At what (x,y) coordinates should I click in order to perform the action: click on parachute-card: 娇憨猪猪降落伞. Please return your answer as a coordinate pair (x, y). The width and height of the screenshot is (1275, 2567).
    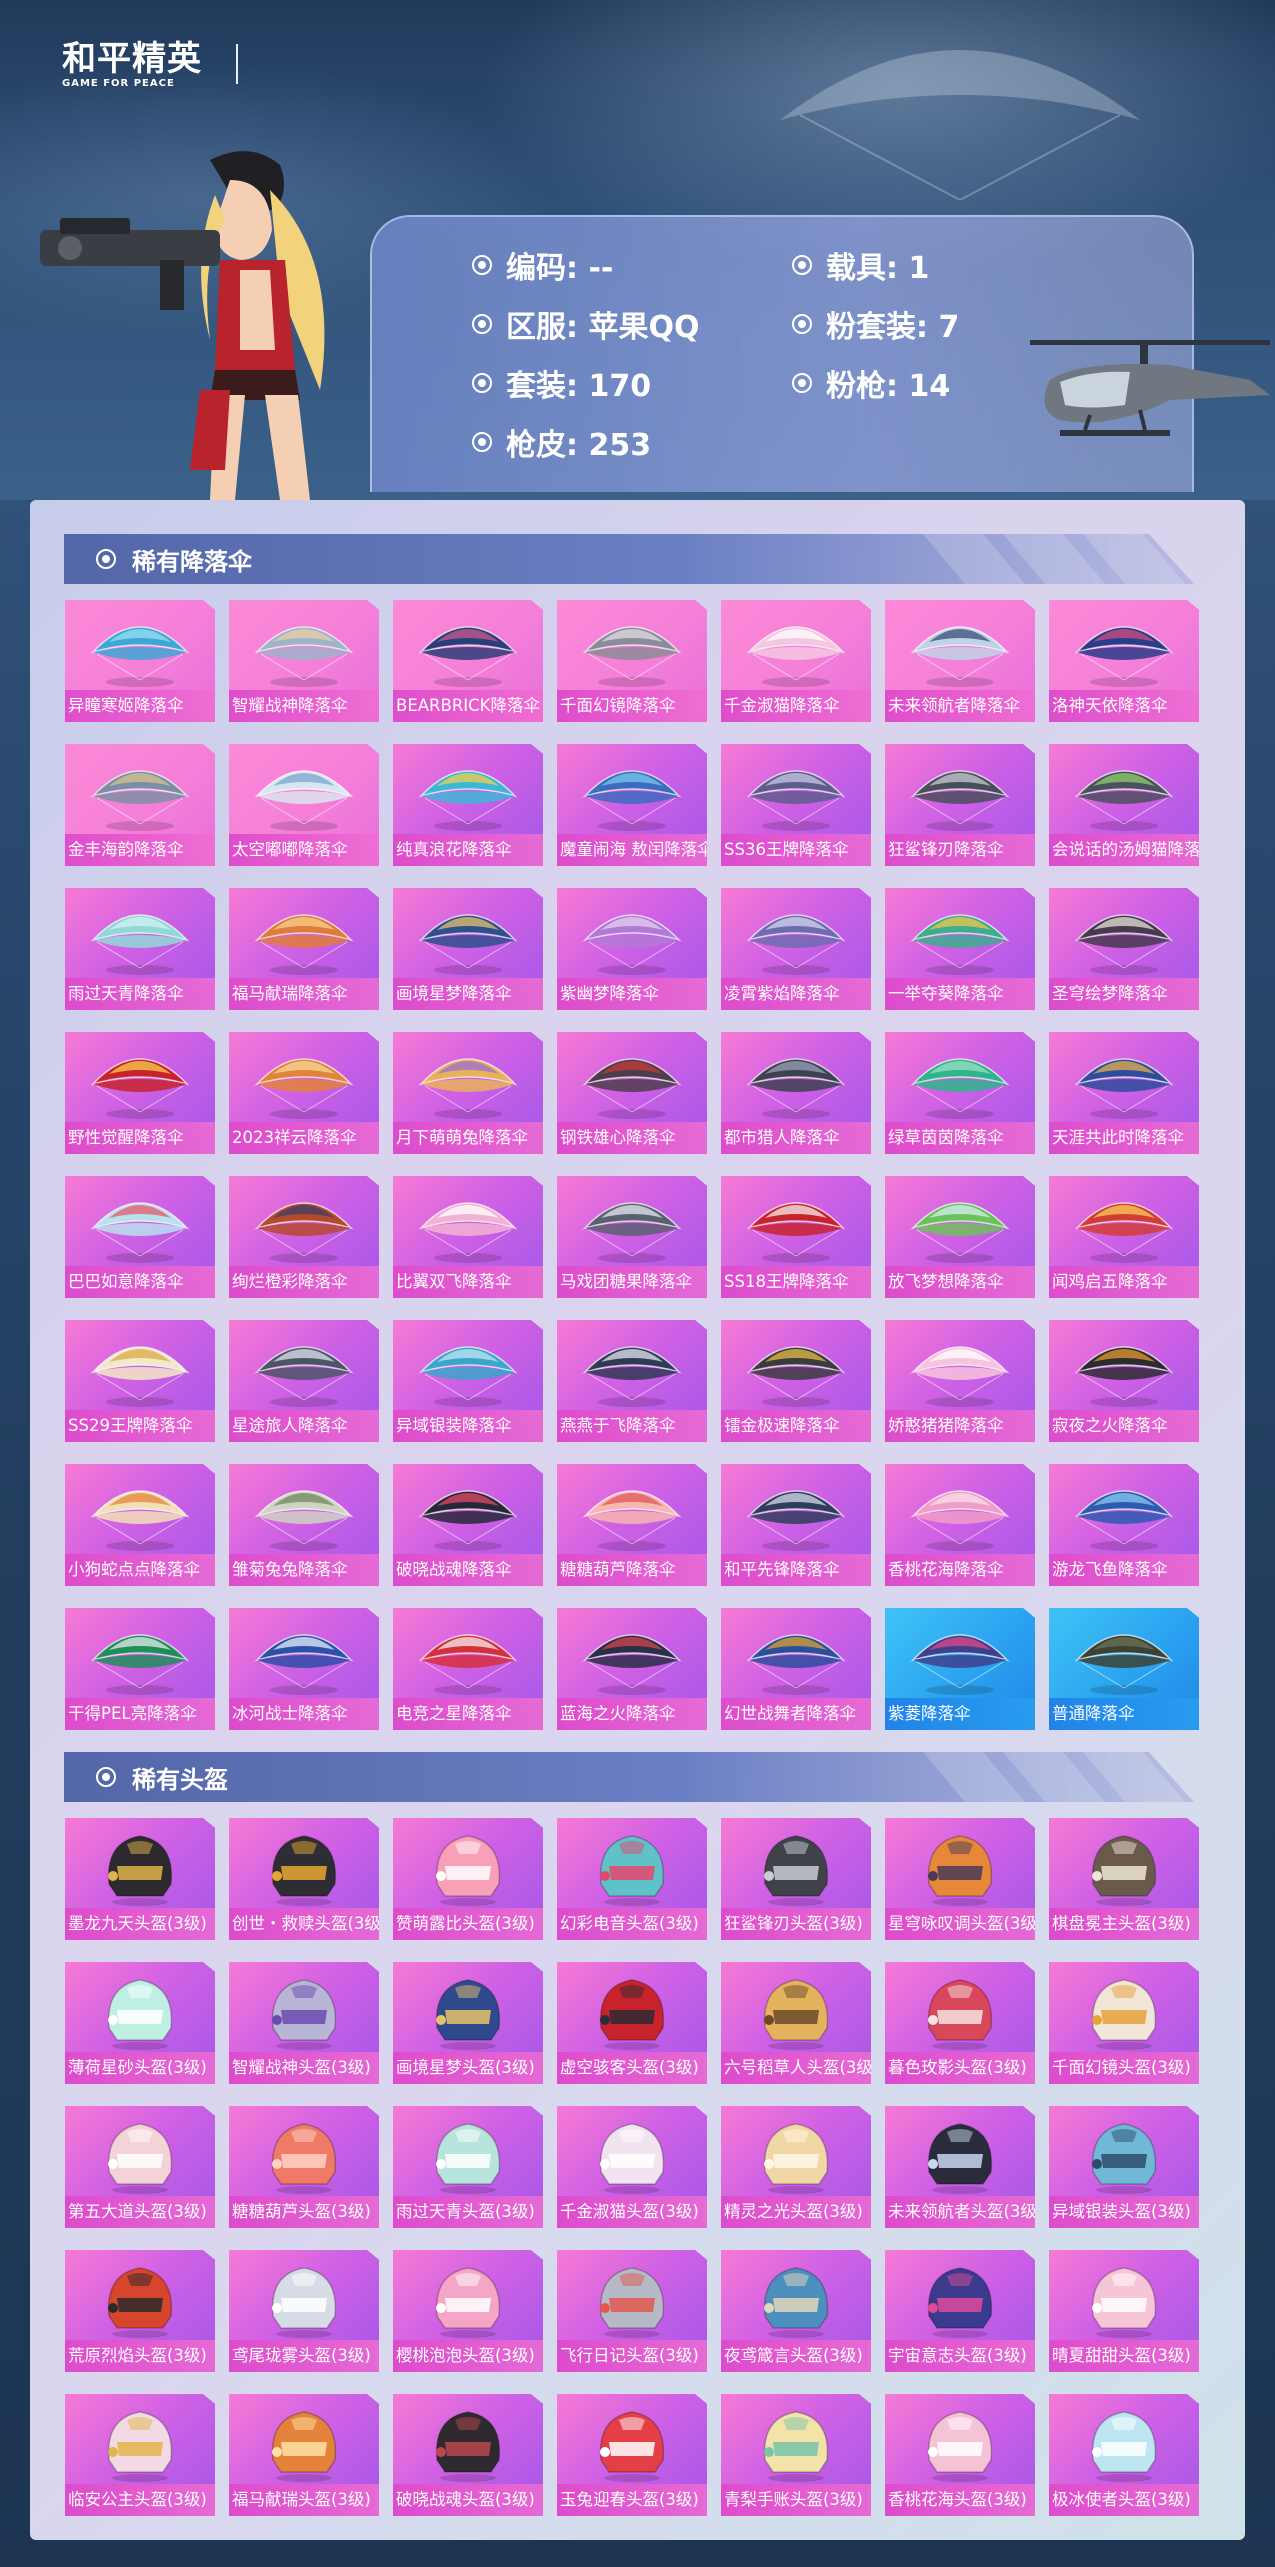
    Looking at the image, I should click on (960, 1381).